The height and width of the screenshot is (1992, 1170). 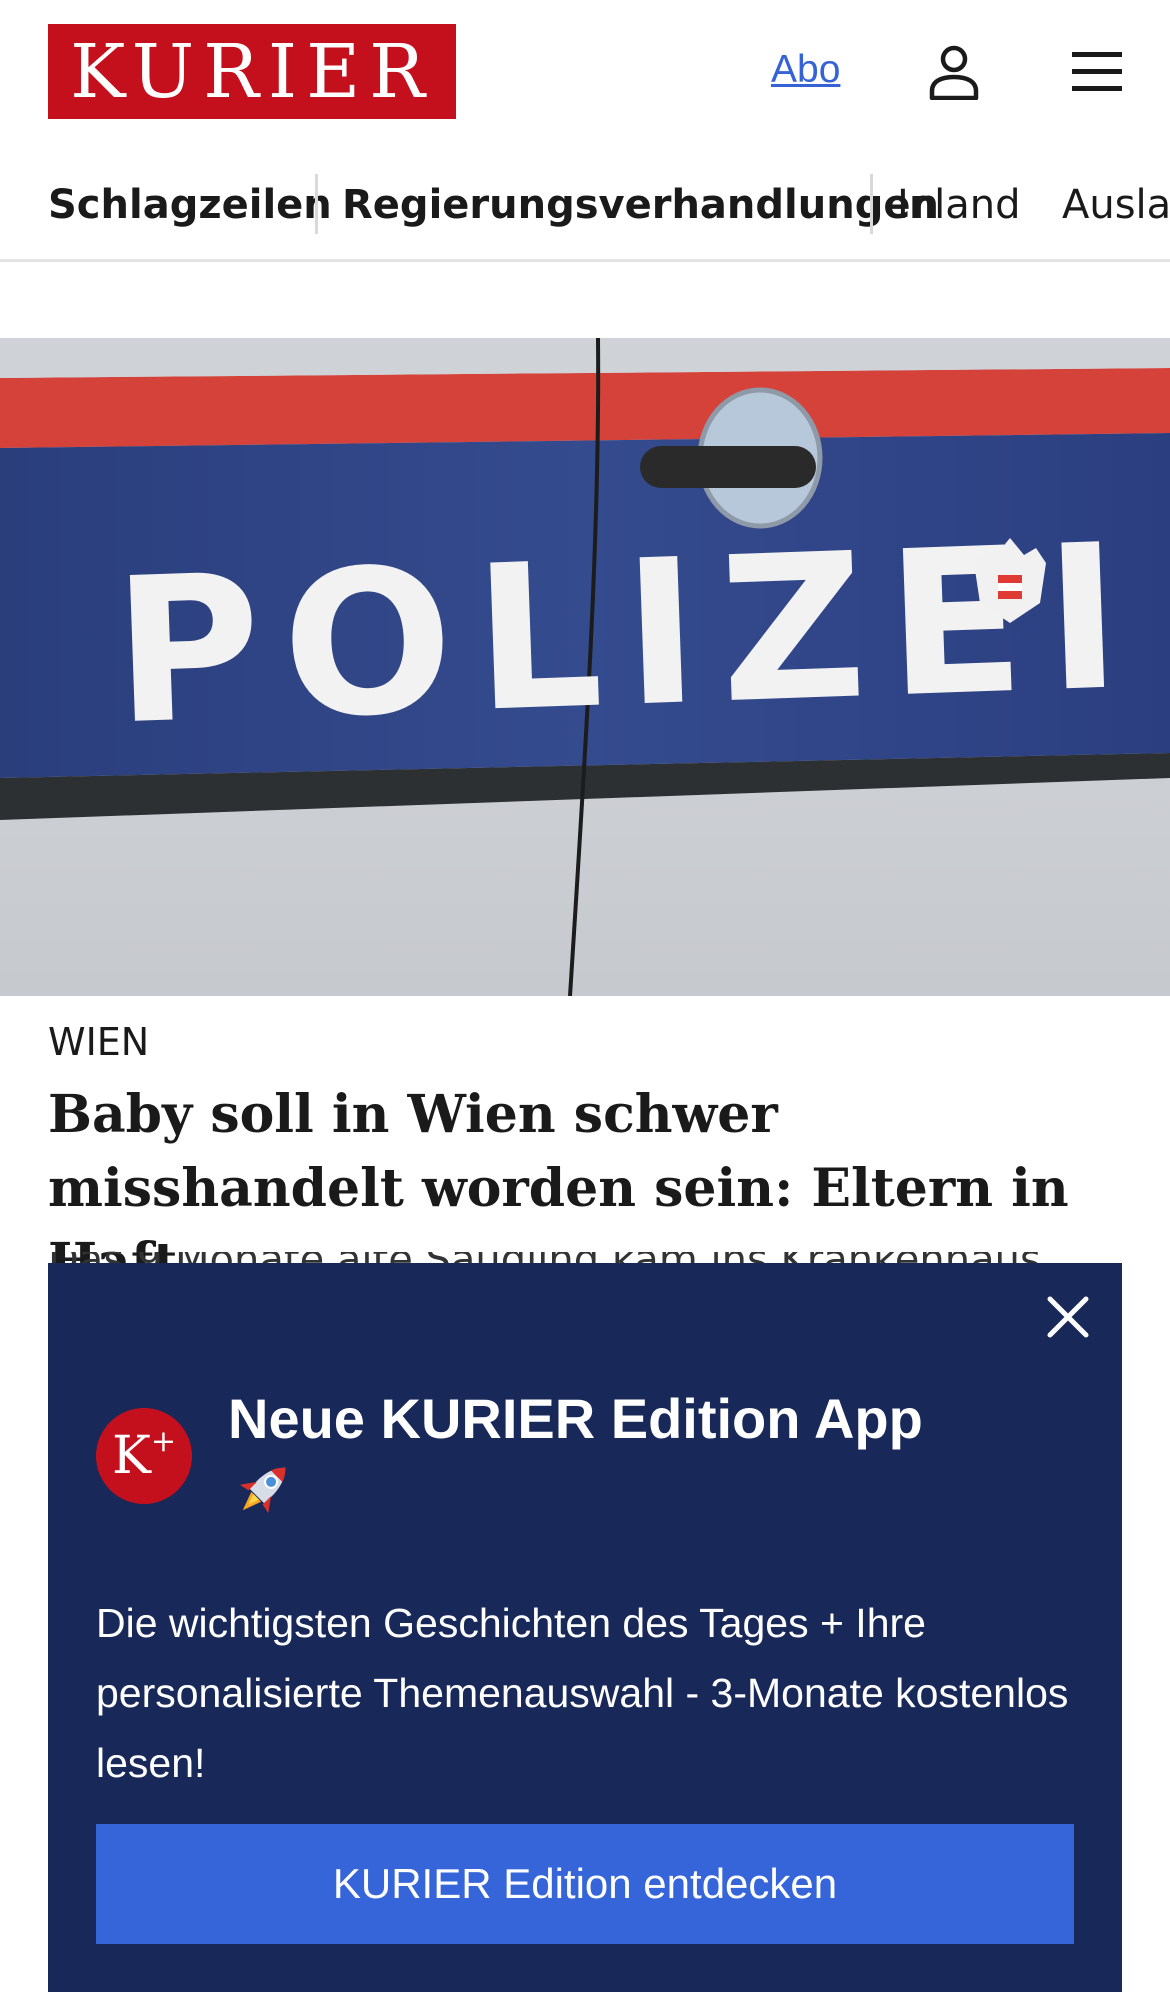 I want to click on kurier-plus-logo: K +, so click(x=144, y=1456).